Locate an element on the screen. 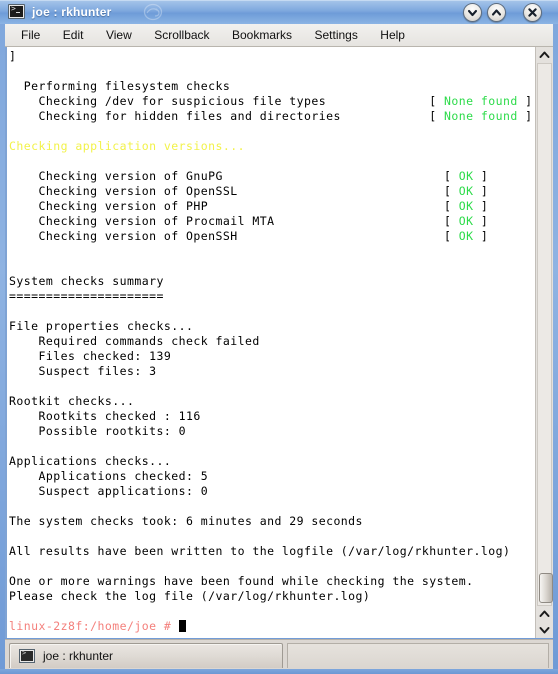  title-bar: joe : rkhunter is located at coordinates (279, 12).